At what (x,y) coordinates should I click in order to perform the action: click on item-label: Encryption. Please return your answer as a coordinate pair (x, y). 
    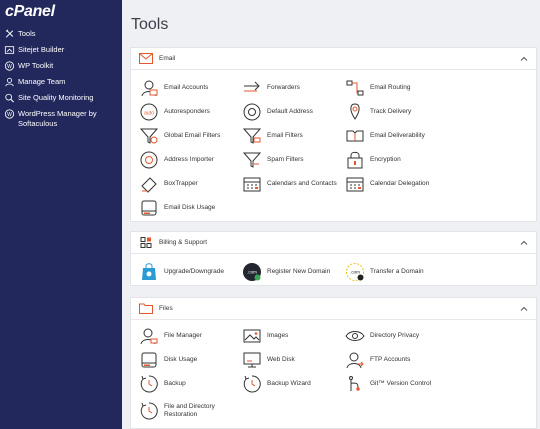
    Looking at the image, I should click on (385, 159).